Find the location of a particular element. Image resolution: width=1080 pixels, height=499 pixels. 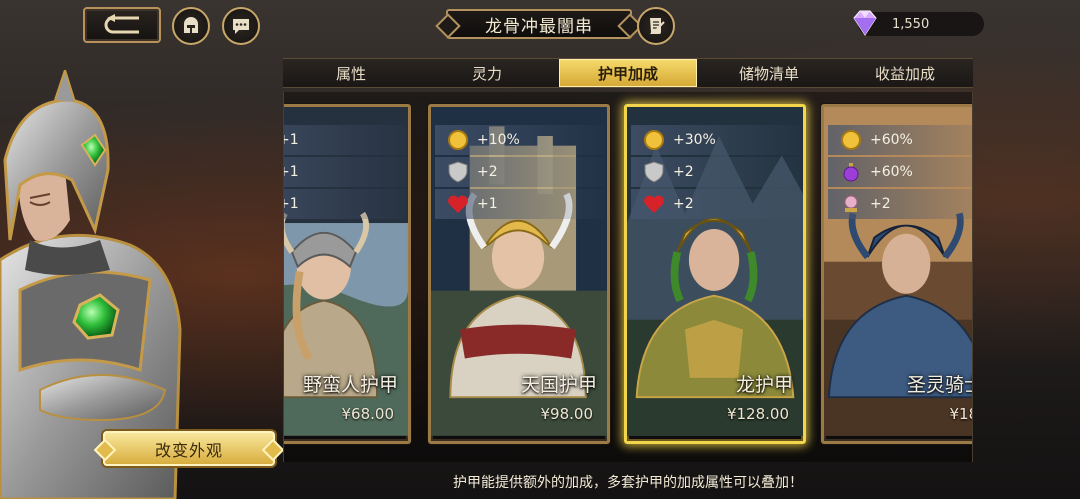

bonus-list: +60% +60% +2 is located at coordinates (900, 173).